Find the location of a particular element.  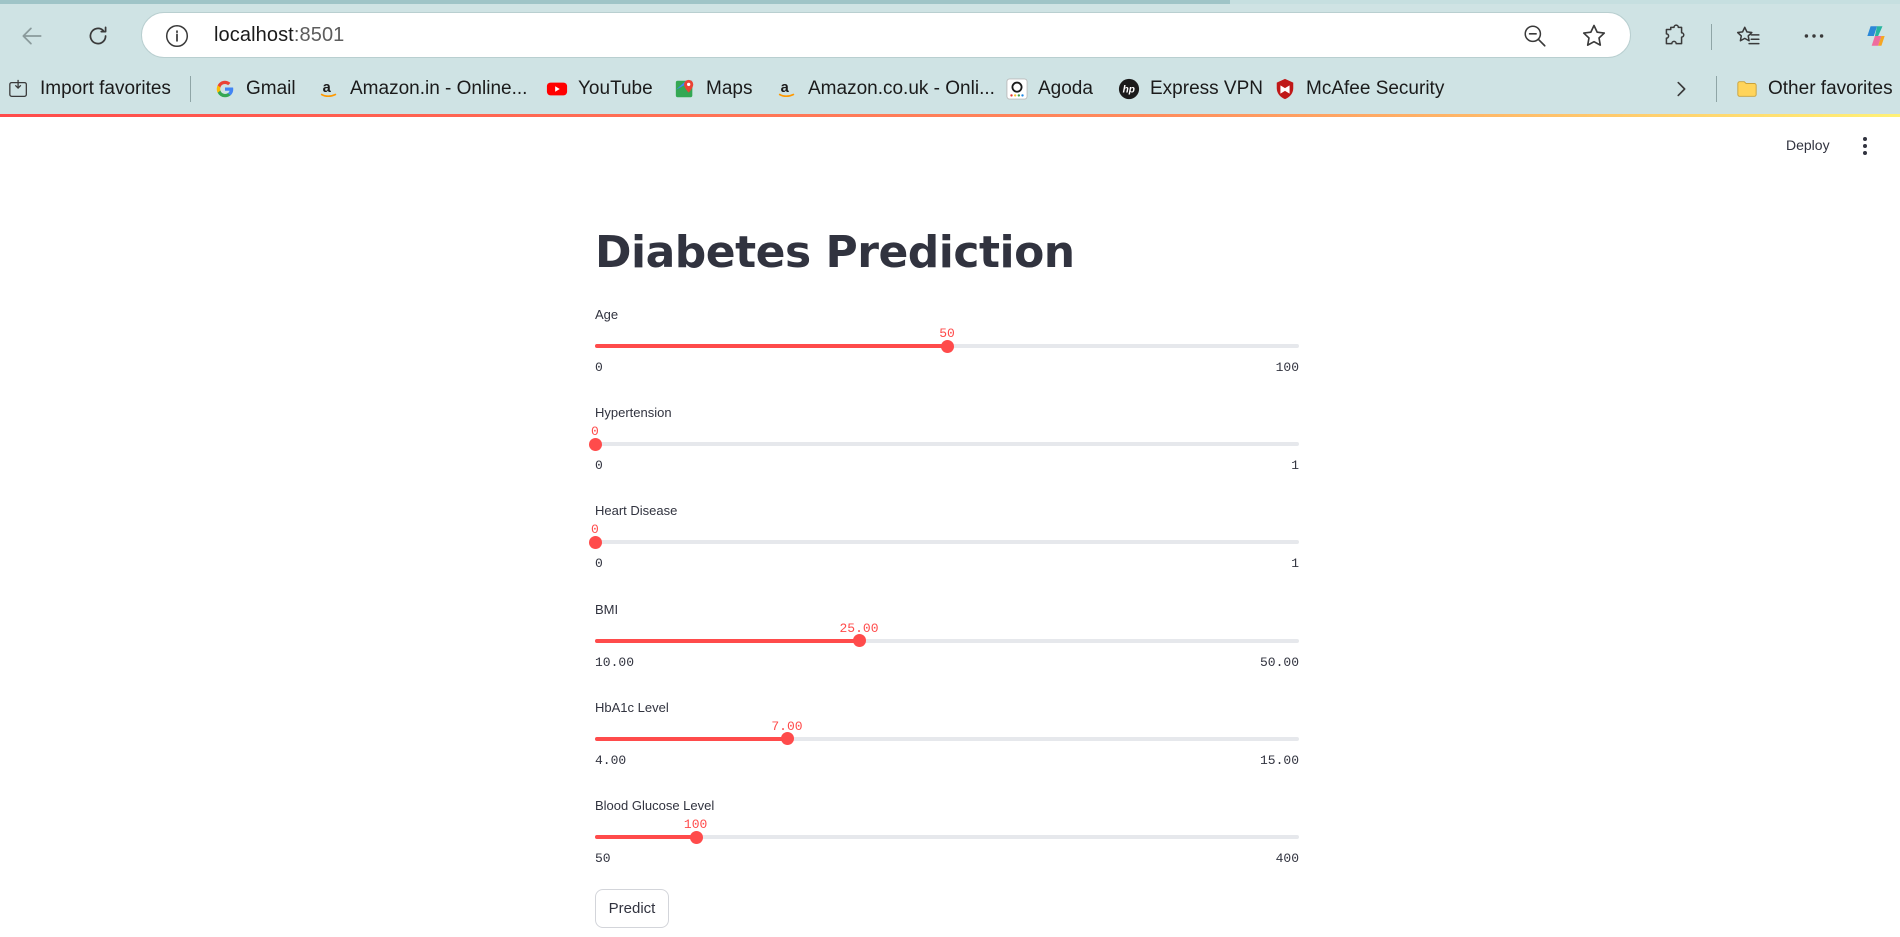

mcafee-icon is located at coordinates (1285, 89).